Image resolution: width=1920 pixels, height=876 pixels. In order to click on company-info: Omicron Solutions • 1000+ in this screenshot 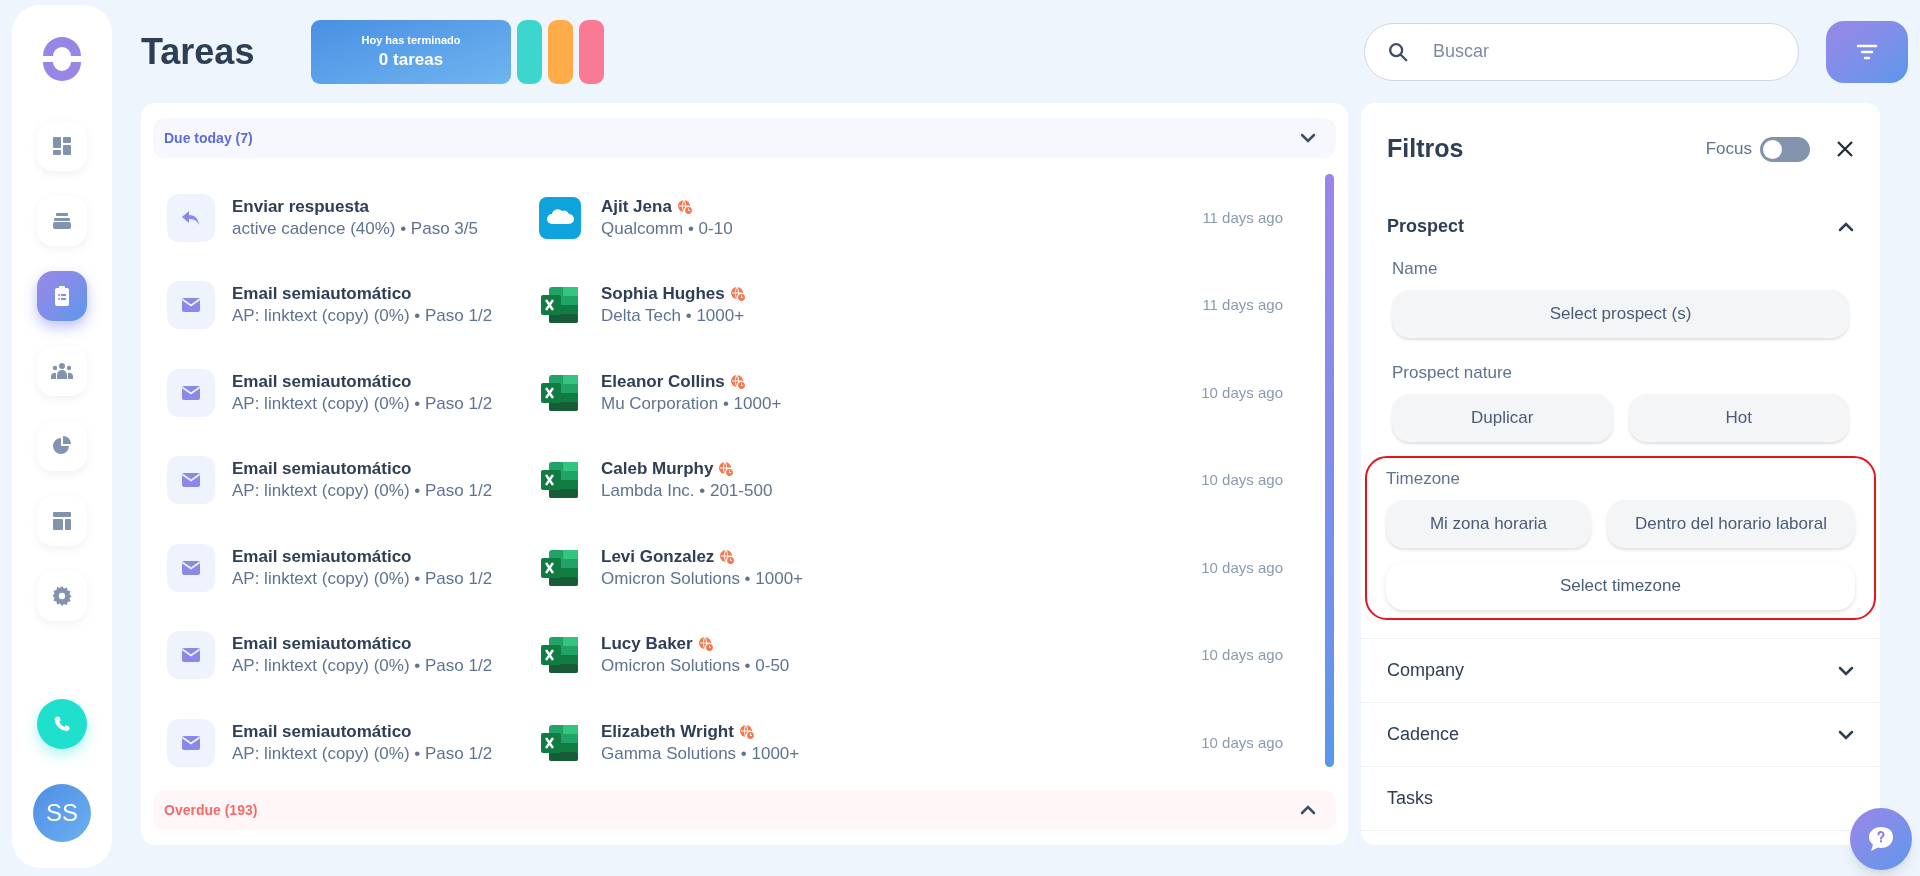, I will do `click(703, 578)`.